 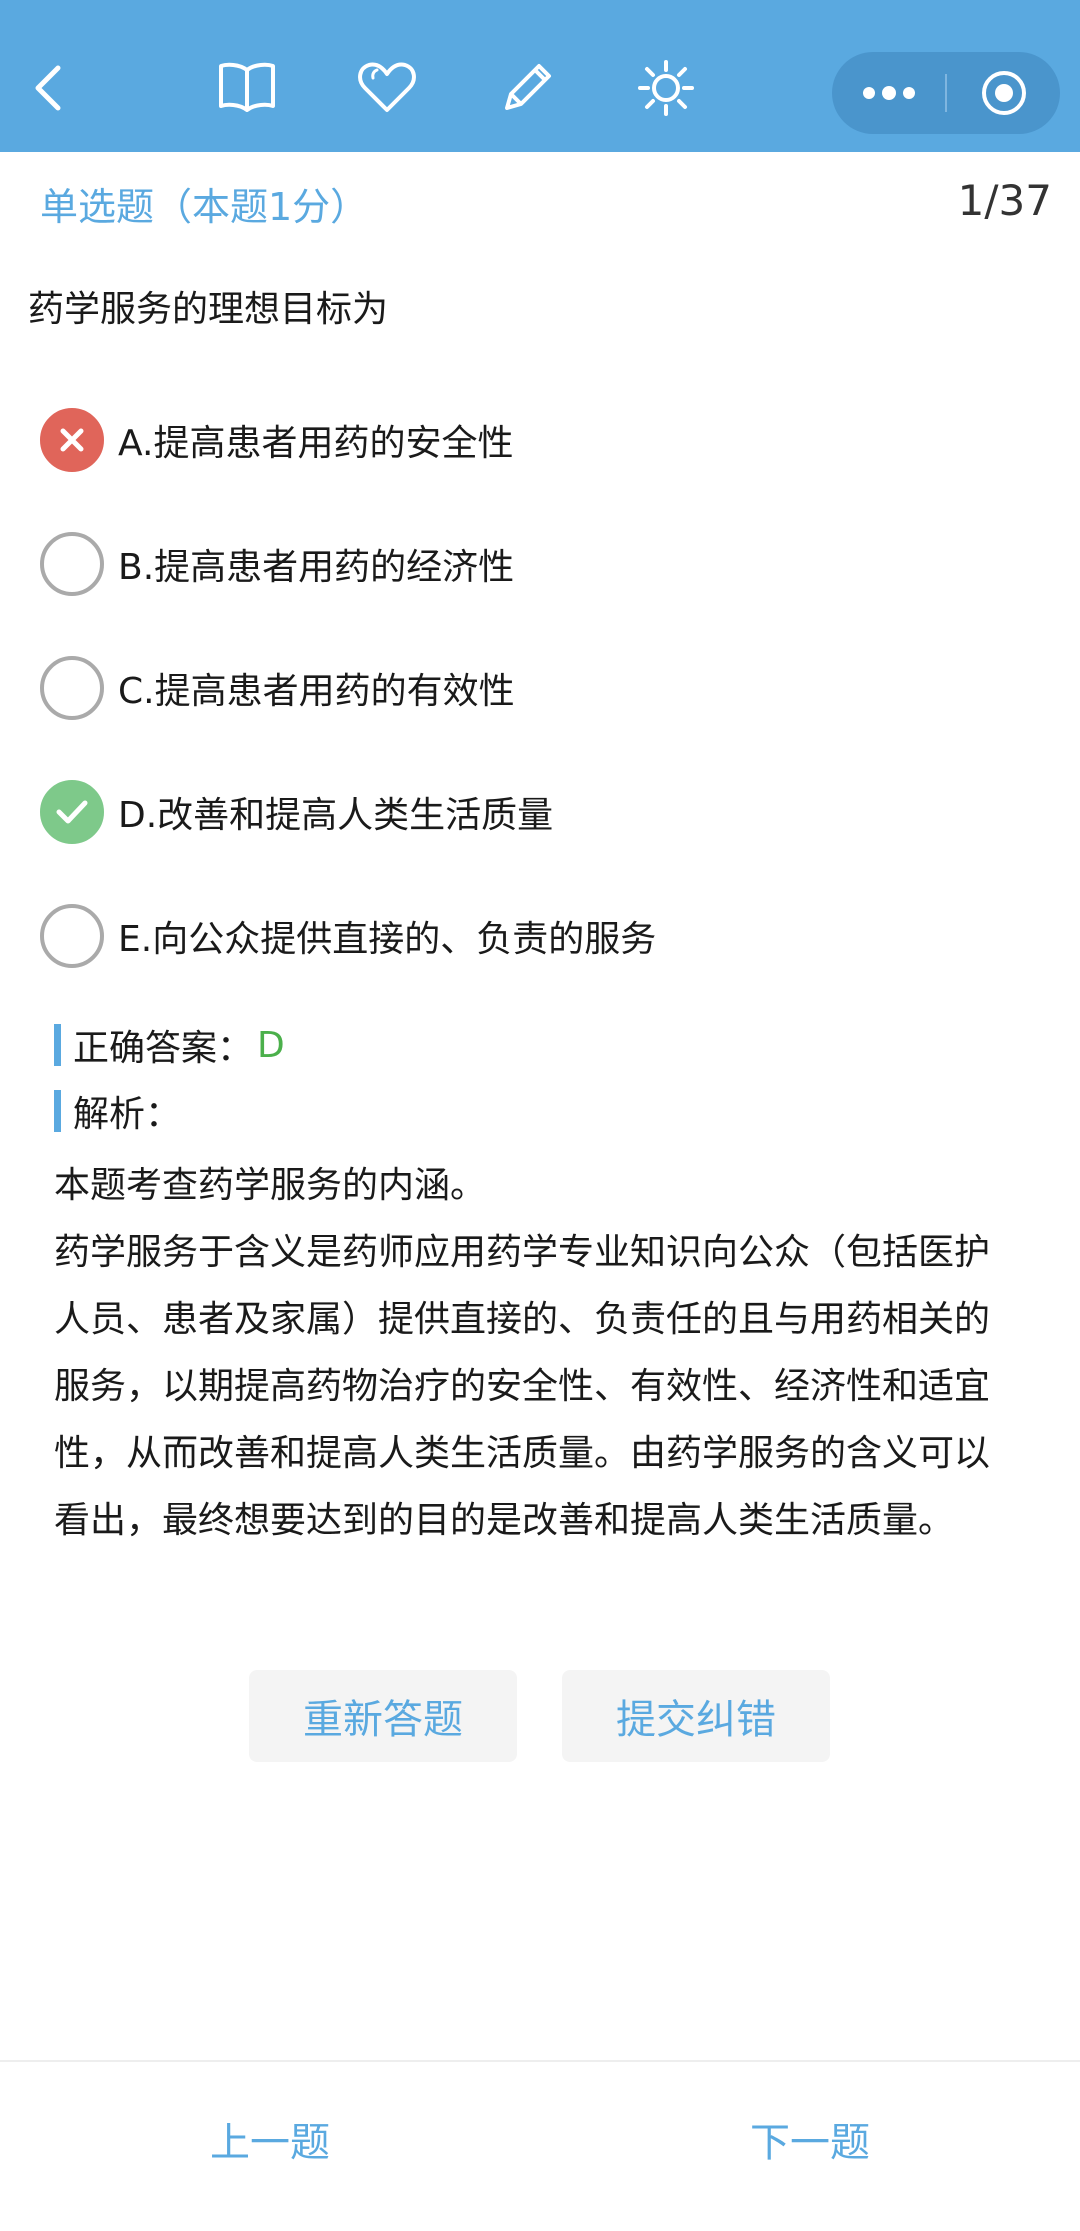 I want to click on question-stem: 药学服务的理想目标为, so click(x=208, y=309).